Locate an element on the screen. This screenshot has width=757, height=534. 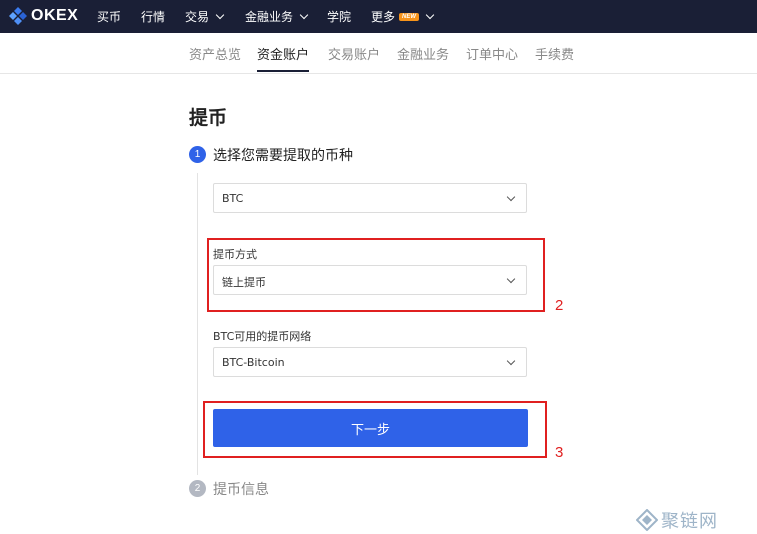
page-title: 提币 is located at coordinates (208, 118).